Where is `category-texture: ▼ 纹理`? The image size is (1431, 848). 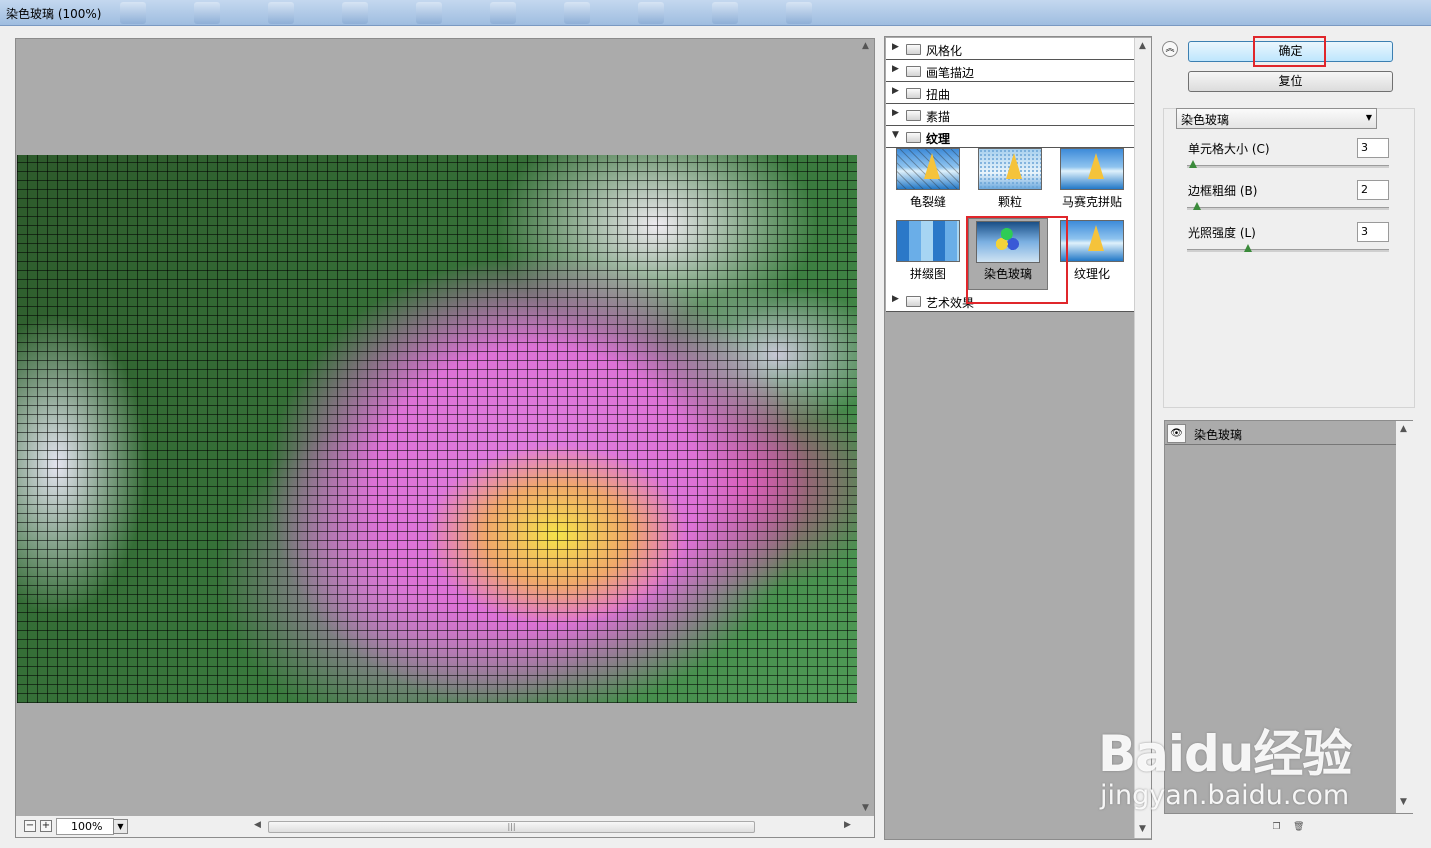 category-texture: ▼ 纹理 is located at coordinates (1010, 137).